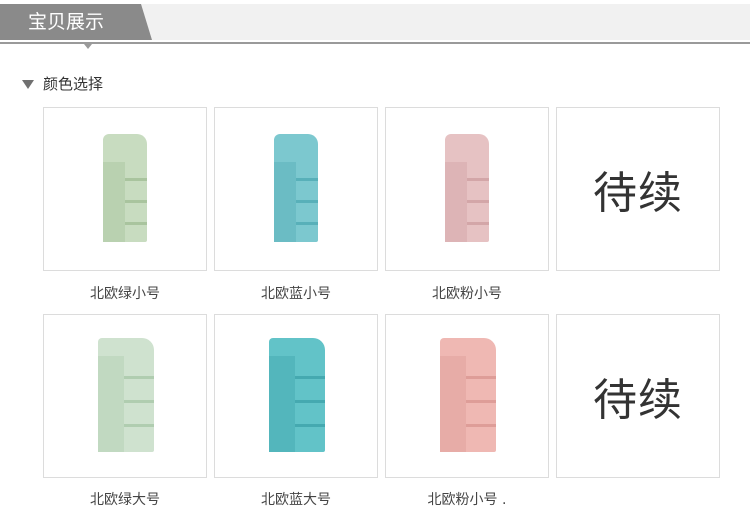 The width and height of the screenshot is (750, 525). What do you see at coordinates (375, 43) in the screenshot?
I see `header-divider` at bounding box center [375, 43].